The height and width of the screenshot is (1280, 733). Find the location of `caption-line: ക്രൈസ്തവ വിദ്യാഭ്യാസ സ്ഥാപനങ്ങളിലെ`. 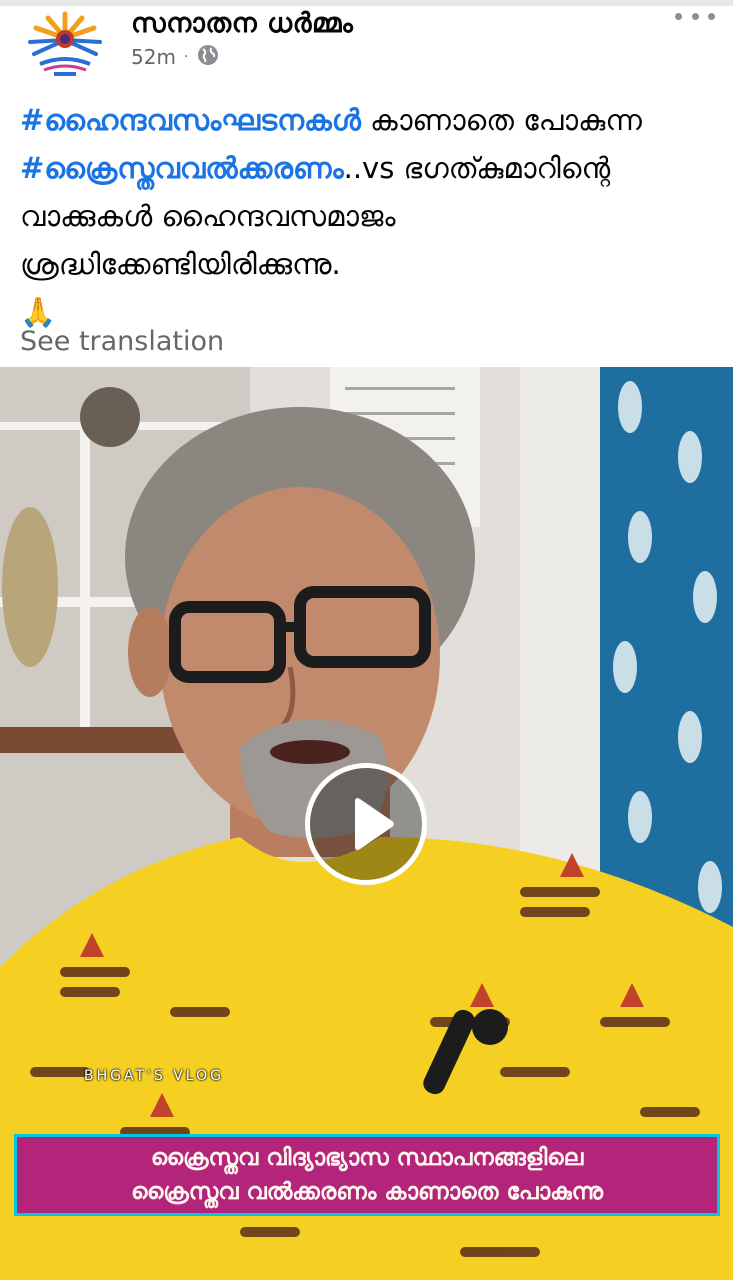

caption-line: ക്രൈസ്തവ വിദ്യാഭ്യാസ സ്ഥാപനങ്ങളിലെ is located at coordinates (367, 1158).